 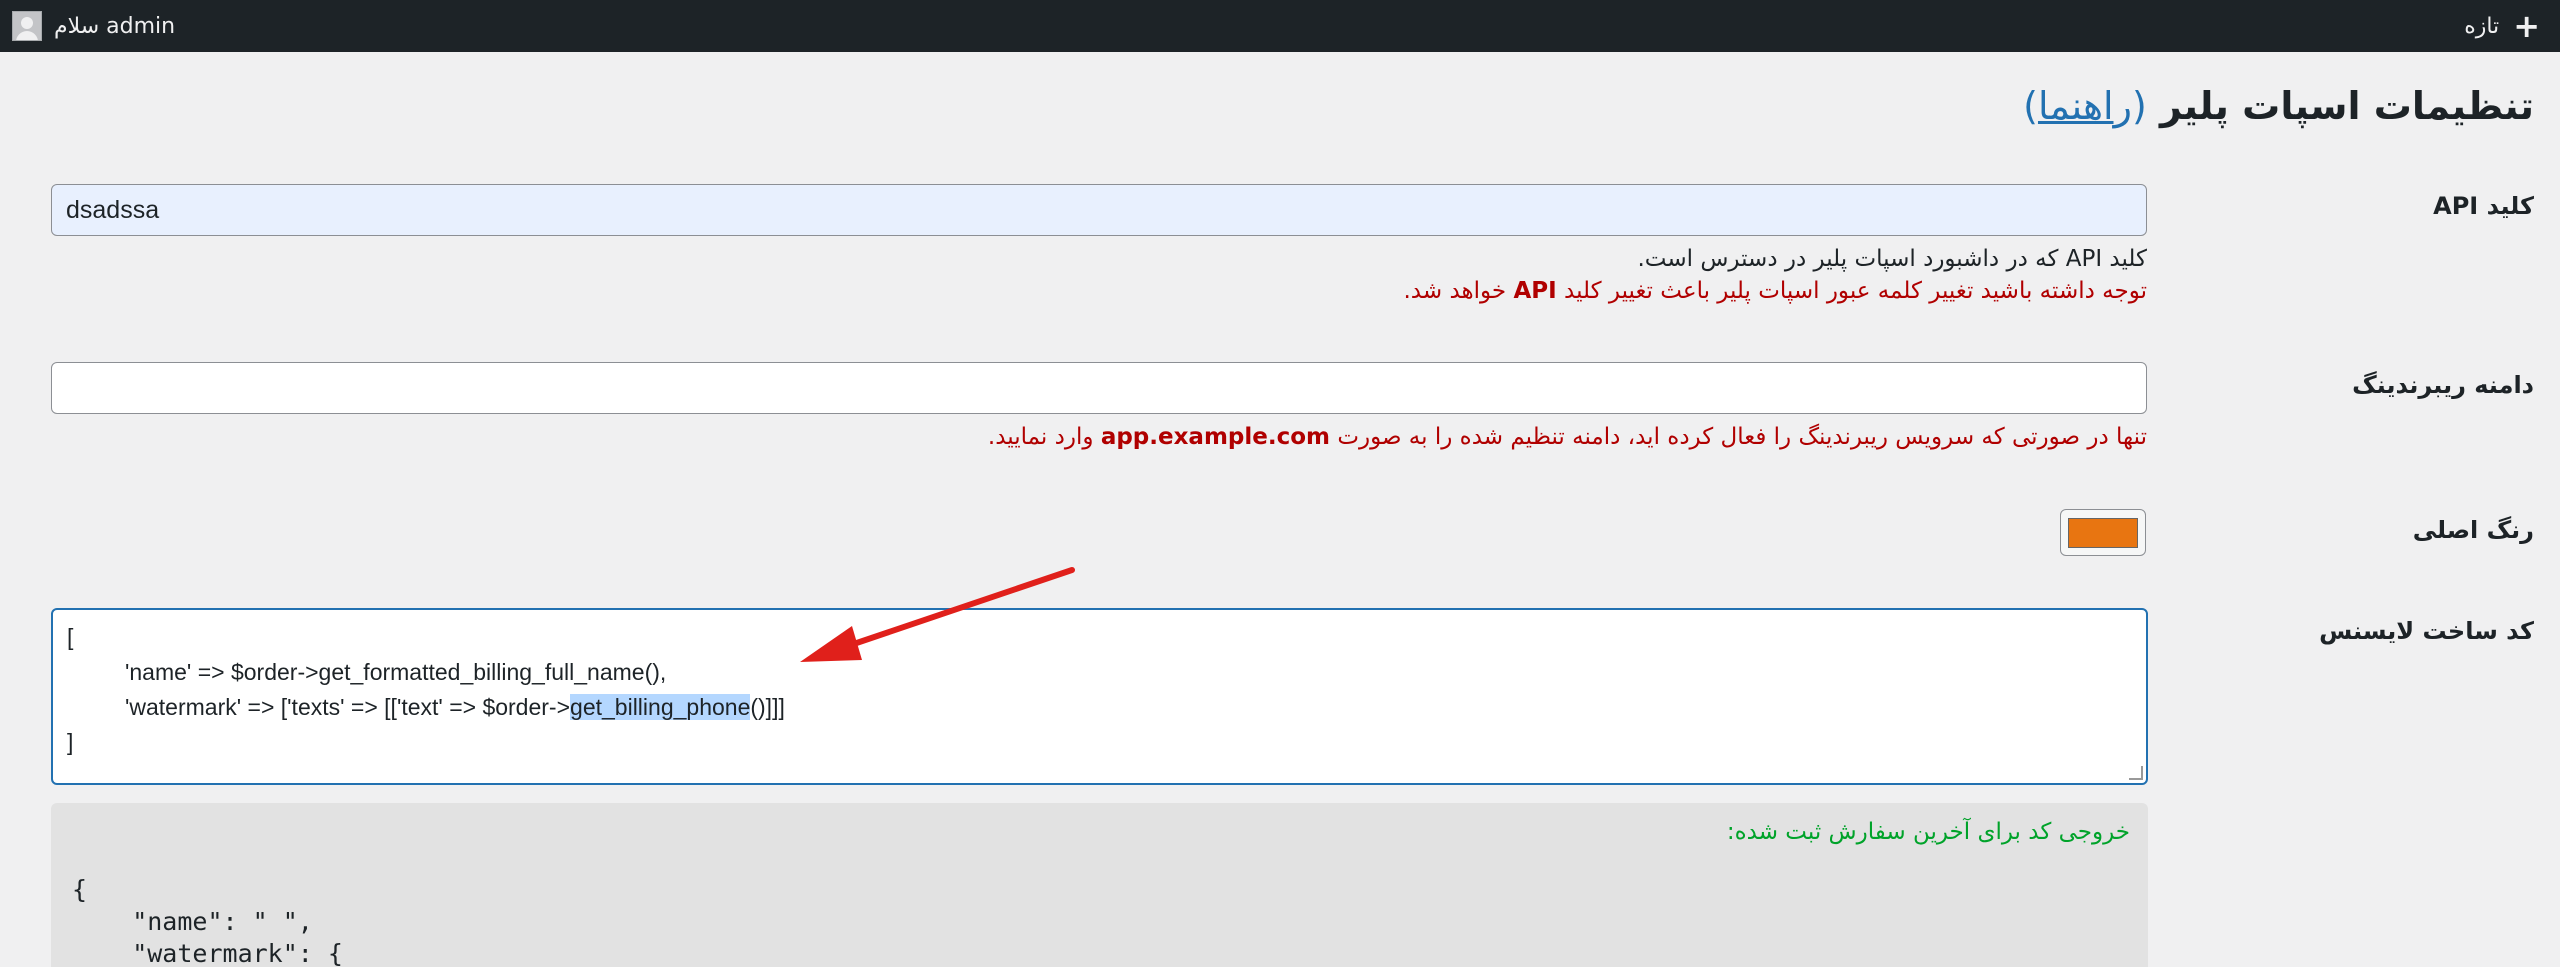 I want to click on admin-bar: سلام admin تازه +, so click(x=1280, y=26).